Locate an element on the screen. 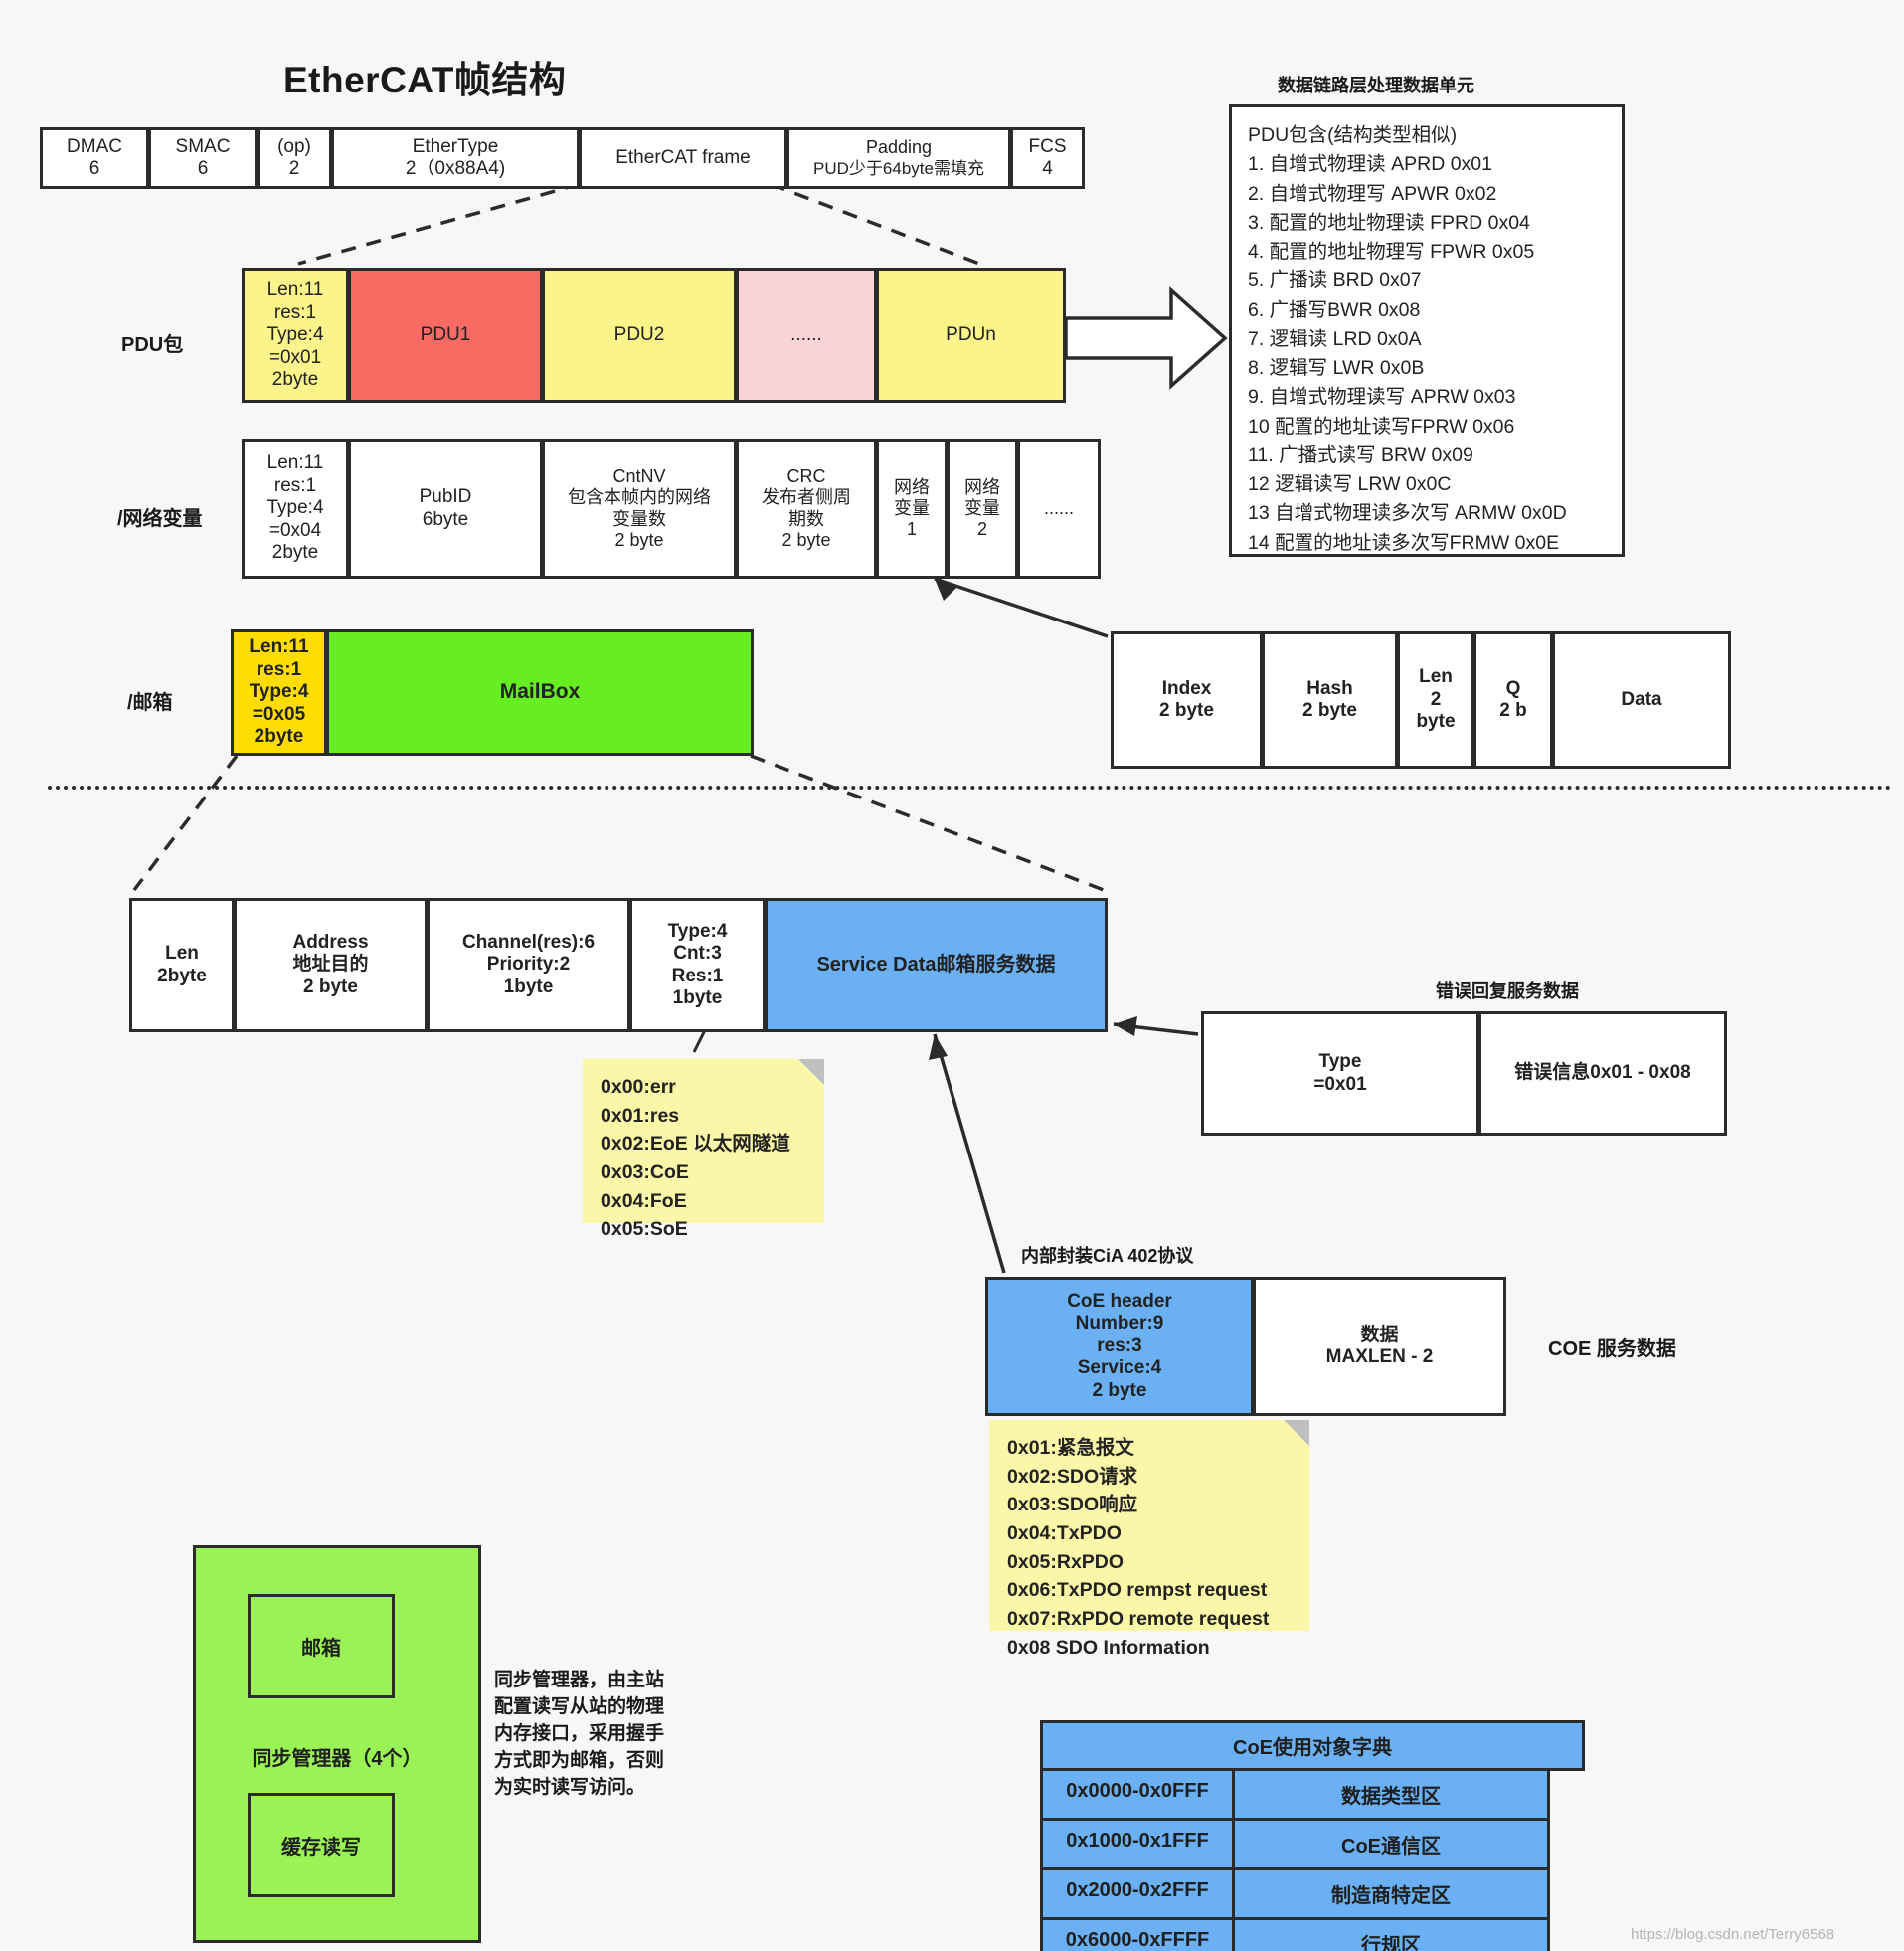 The width and height of the screenshot is (1904, 1951). pdu-cell-pdu1: PDU1 is located at coordinates (445, 336).